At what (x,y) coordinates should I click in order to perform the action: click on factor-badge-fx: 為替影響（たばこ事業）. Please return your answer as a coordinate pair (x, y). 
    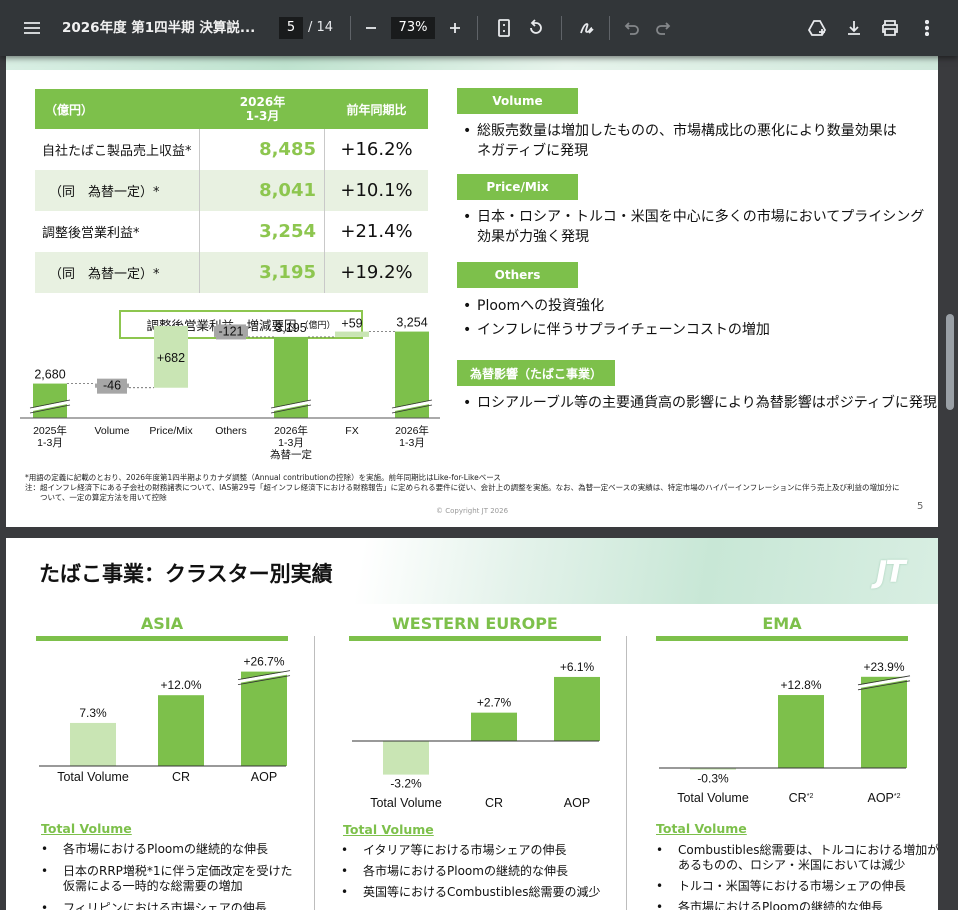
    Looking at the image, I should click on (536, 373).